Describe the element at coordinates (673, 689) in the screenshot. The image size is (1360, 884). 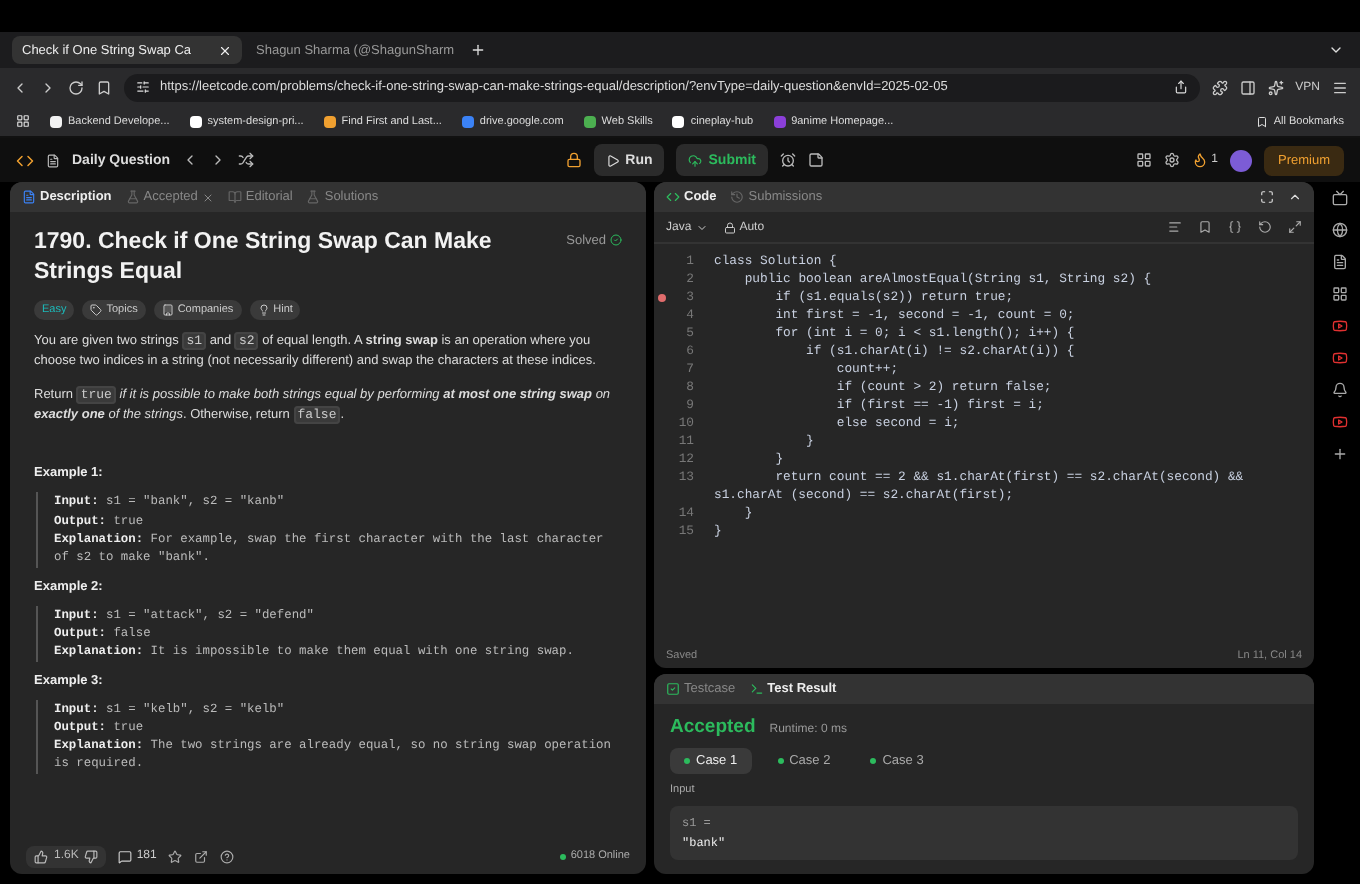
I see `checkbox-icon` at that location.